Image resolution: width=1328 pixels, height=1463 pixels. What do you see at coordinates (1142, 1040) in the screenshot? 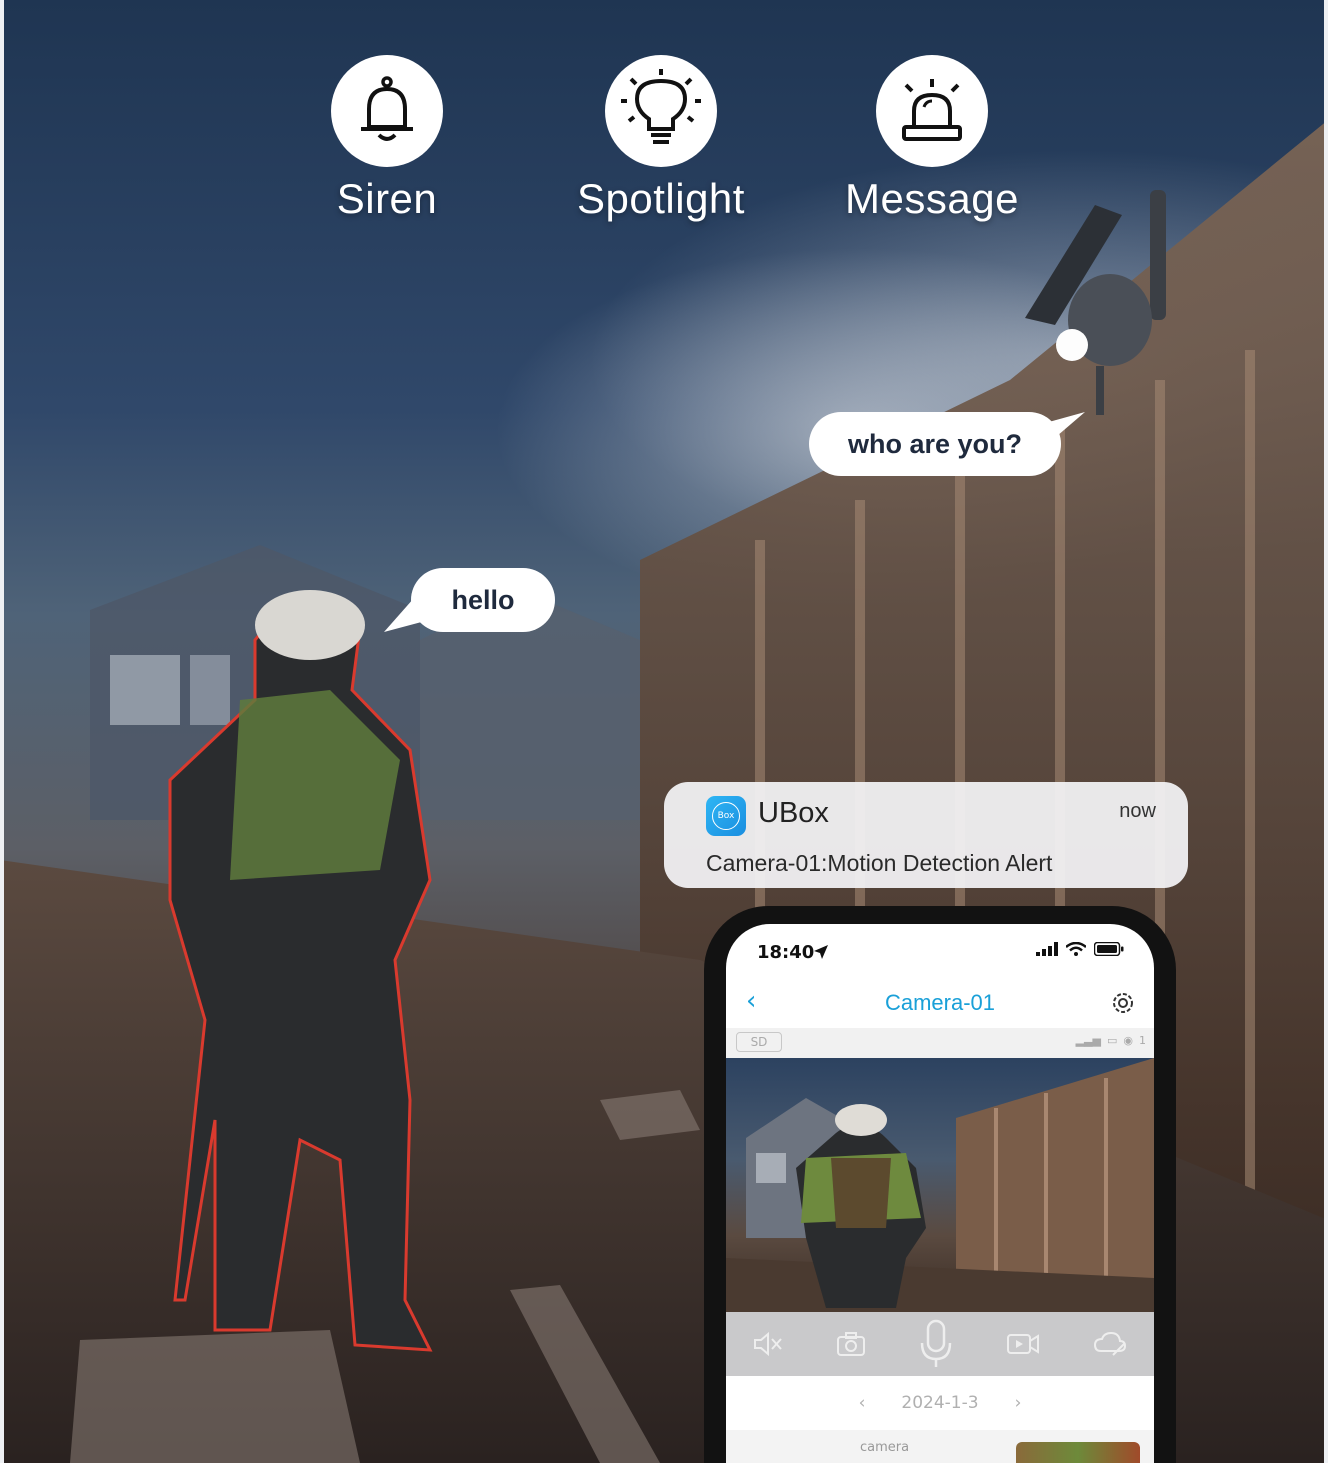
I see `viewer-count: 1` at bounding box center [1142, 1040].